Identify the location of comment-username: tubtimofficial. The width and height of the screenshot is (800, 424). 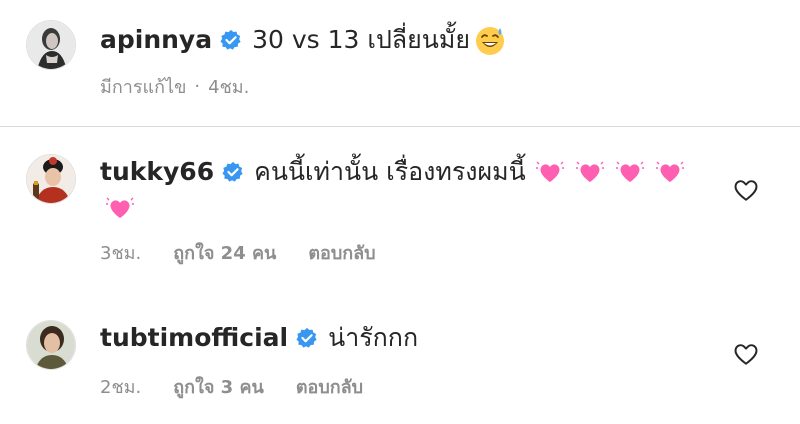
(194, 338).